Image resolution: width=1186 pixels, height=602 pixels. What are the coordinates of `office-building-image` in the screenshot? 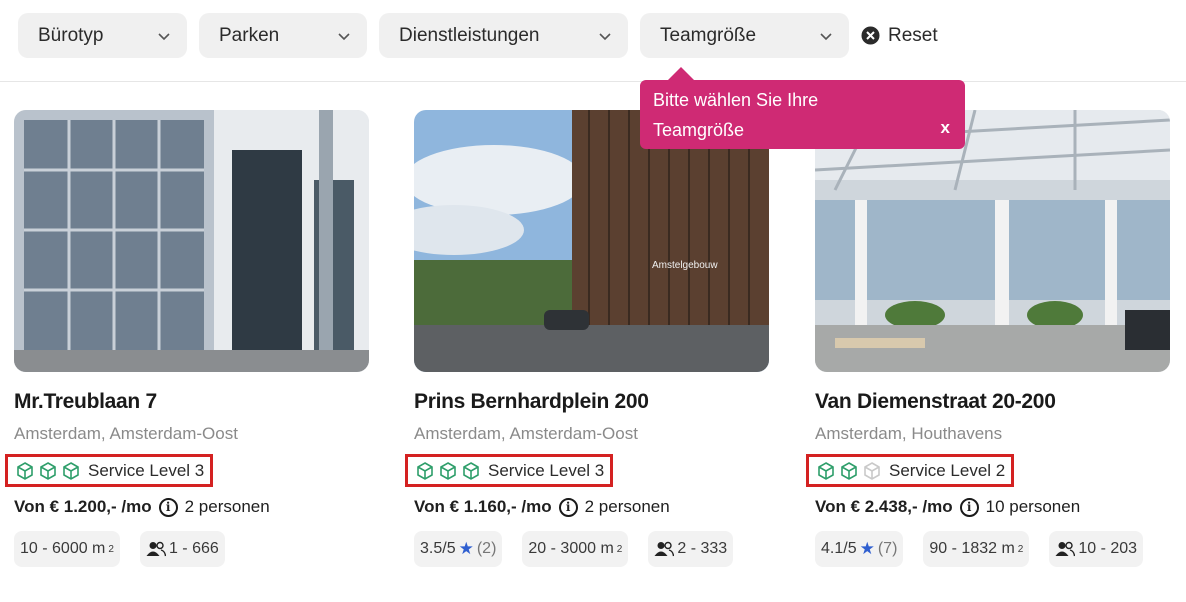 It's located at (191, 241).